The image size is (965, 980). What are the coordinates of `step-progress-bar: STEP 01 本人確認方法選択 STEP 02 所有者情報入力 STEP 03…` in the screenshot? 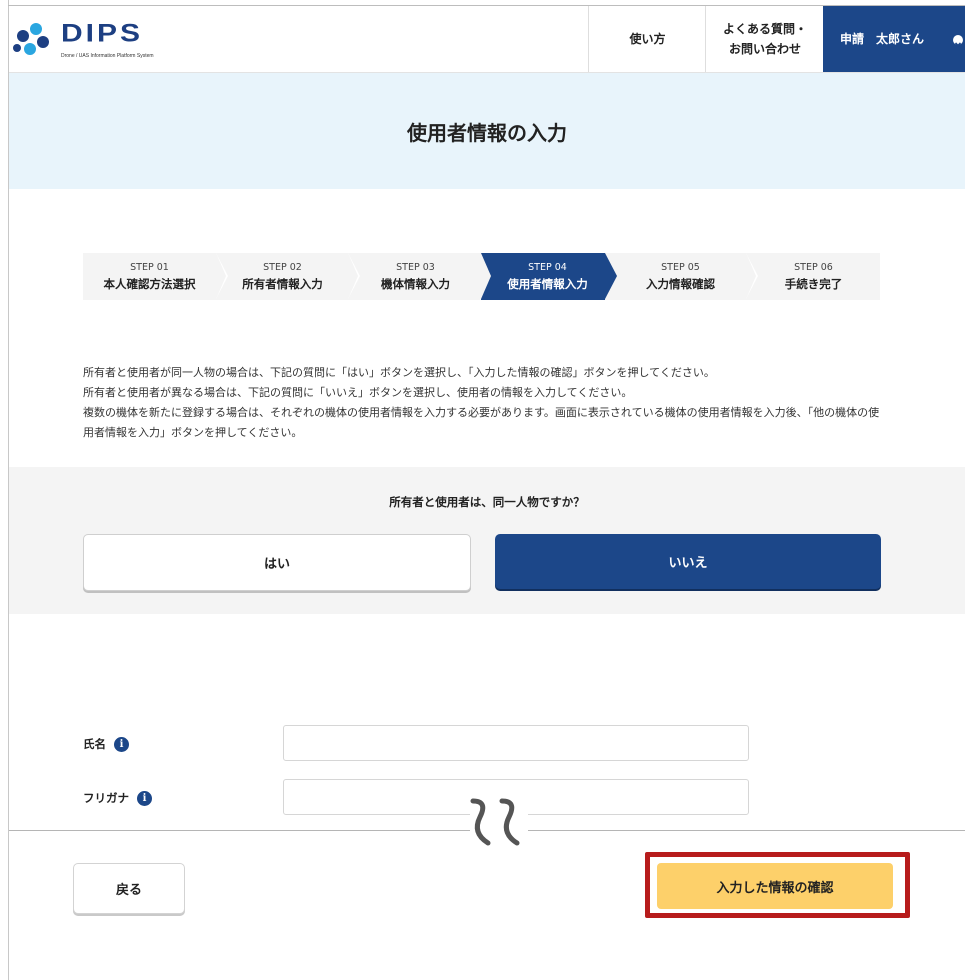 It's located at (481, 276).